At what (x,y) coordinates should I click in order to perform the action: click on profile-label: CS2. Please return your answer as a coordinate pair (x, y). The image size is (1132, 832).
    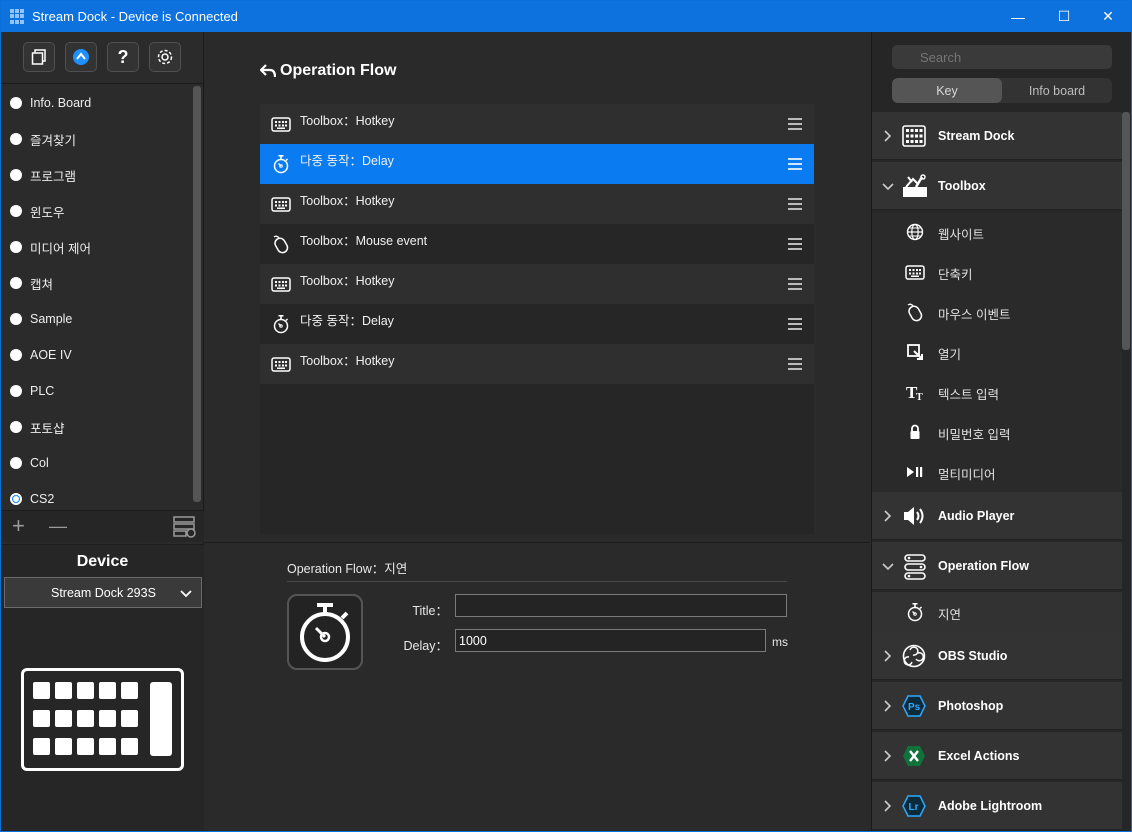
    Looking at the image, I should click on (42, 499).